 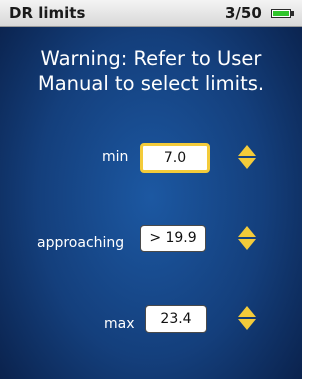 I want to click on battery-level-fill, so click(x=281, y=13).